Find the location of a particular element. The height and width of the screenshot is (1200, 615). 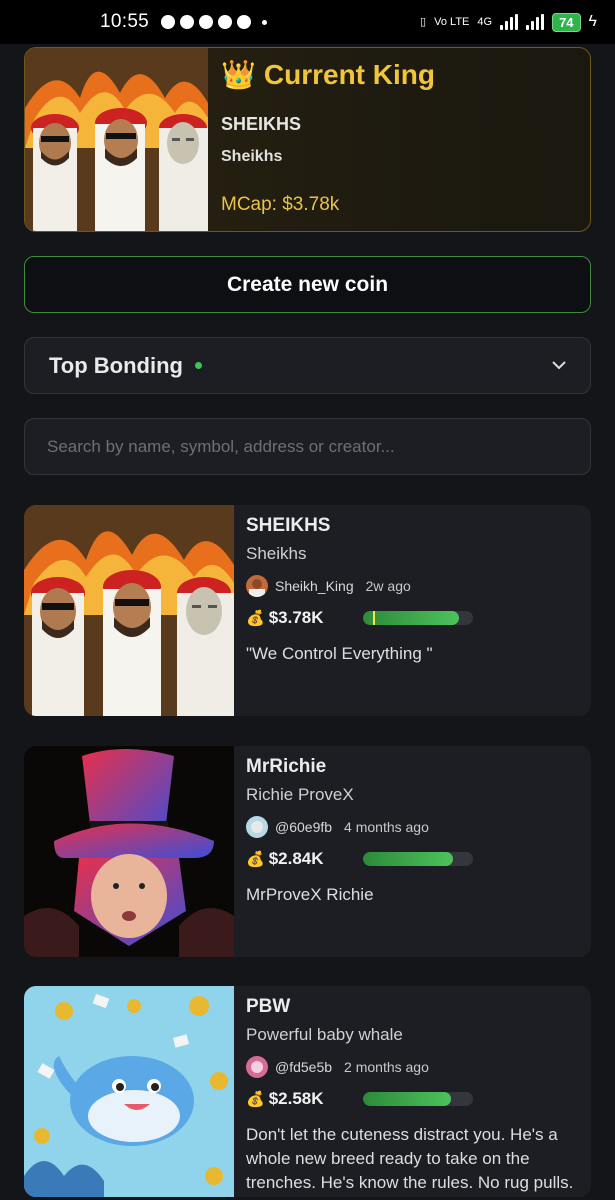

whatsapp-icon is located at coordinates (244, 22).